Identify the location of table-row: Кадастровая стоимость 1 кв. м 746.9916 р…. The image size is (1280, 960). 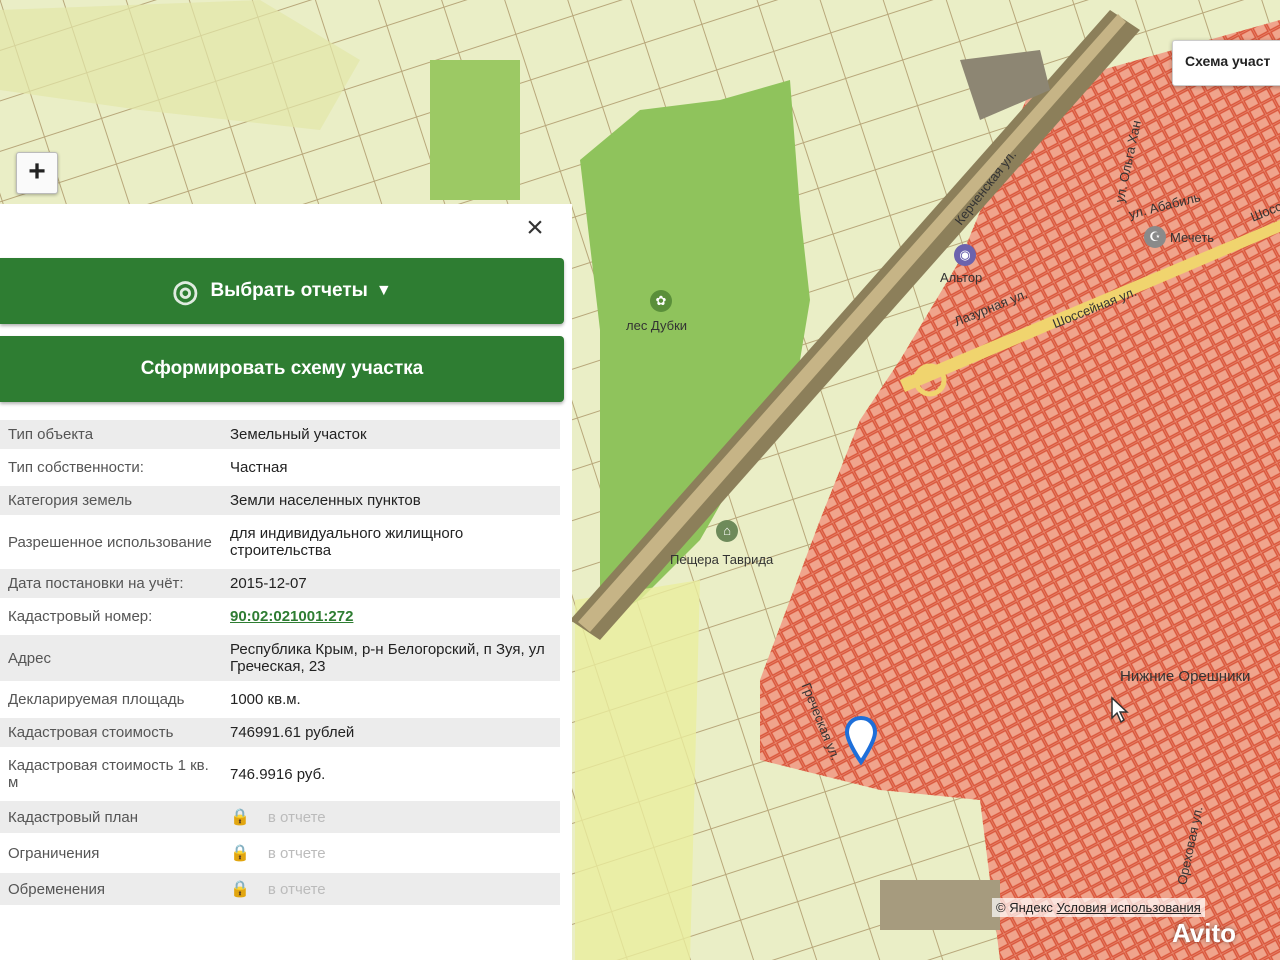
(280, 774).